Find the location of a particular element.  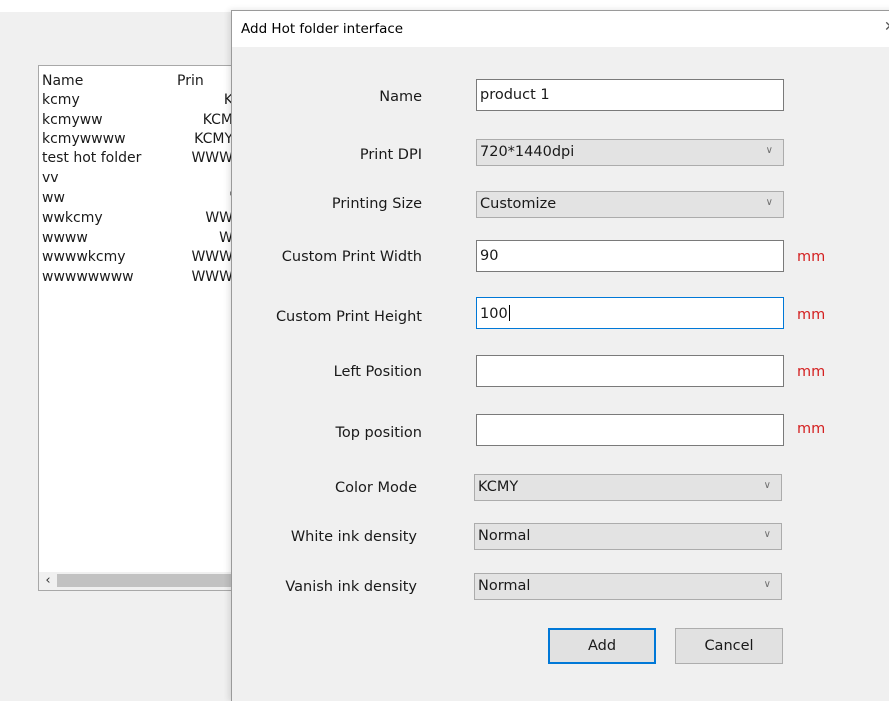

list-item-print: KCM is located at coordinates (217, 120).